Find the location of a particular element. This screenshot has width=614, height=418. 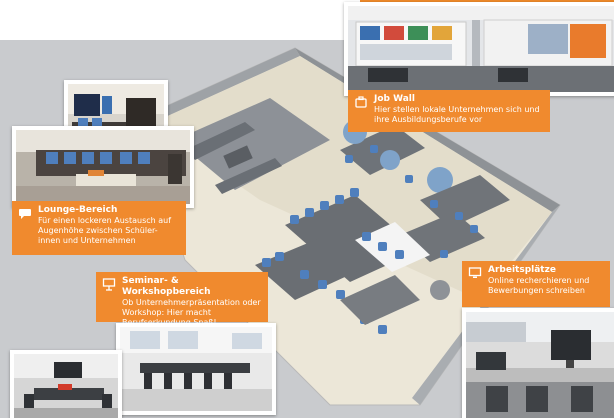

lounge-photo-image is located at coordinates (103, 167).